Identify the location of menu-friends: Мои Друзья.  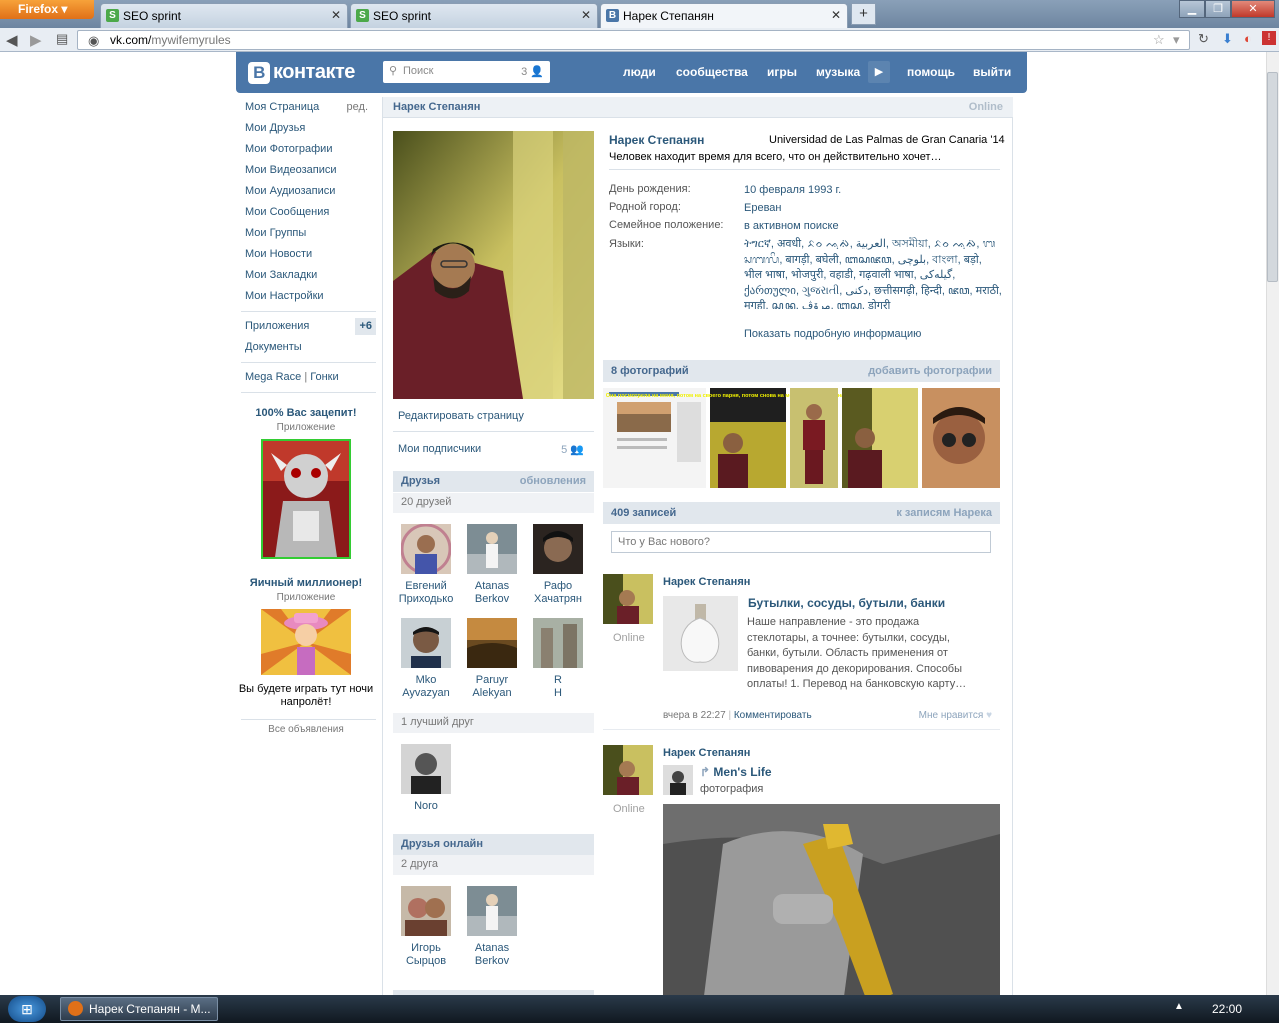
(306, 128).